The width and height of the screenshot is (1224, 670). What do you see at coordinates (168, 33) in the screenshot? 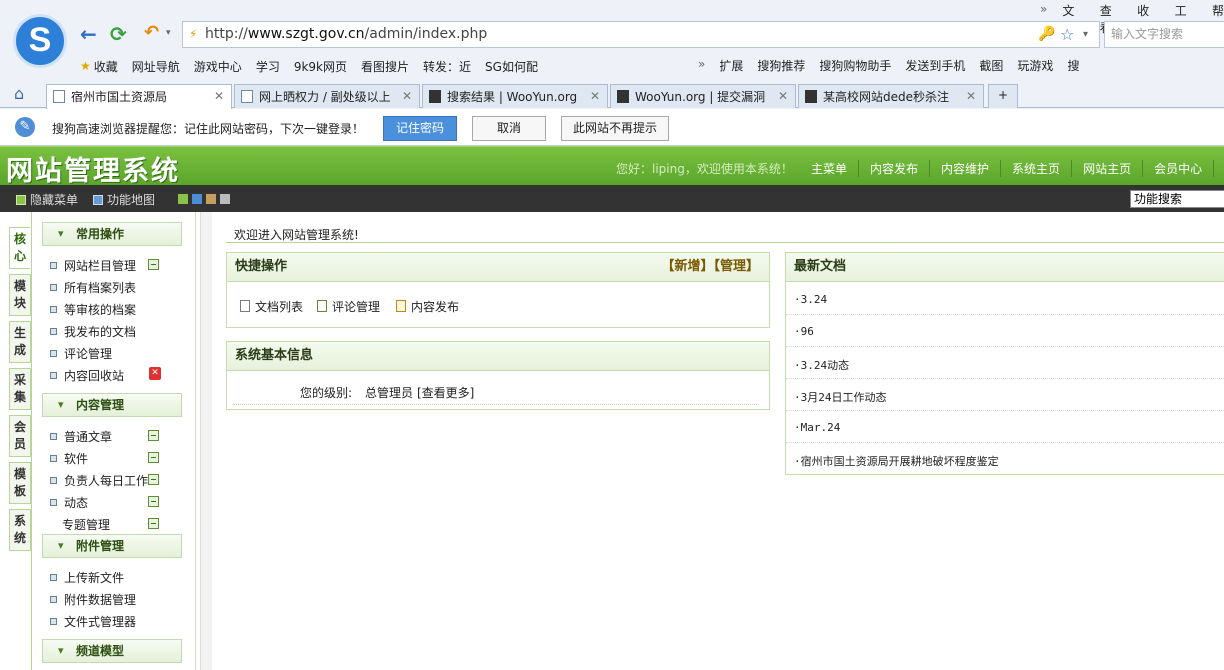
I see `undo-dropdown-icon: ▾` at bounding box center [168, 33].